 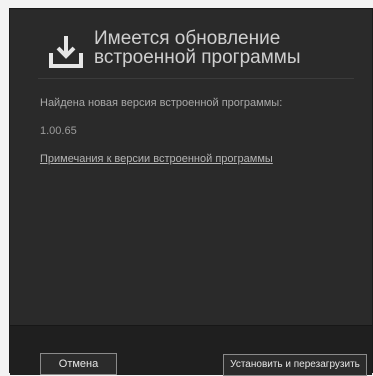 I want to click on release-notes-link: Примечания к версии встроенной программы, so click(x=156, y=159).